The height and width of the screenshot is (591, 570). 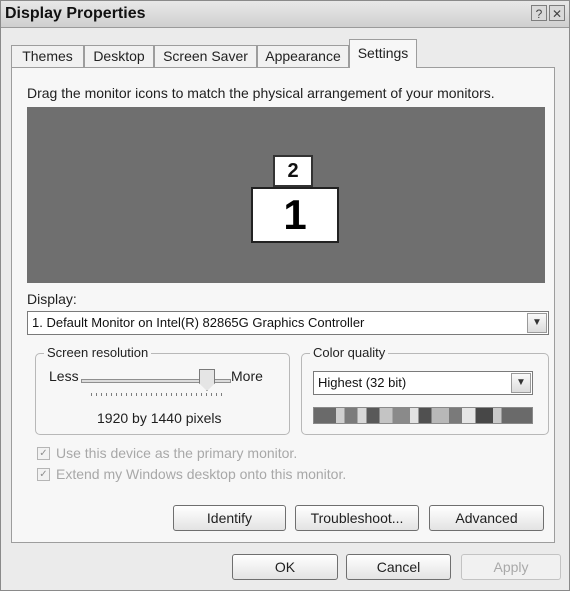 What do you see at coordinates (205, 56) in the screenshot?
I see `tab-screen-saver: Screen Saver` at bounding box center [205, 56].